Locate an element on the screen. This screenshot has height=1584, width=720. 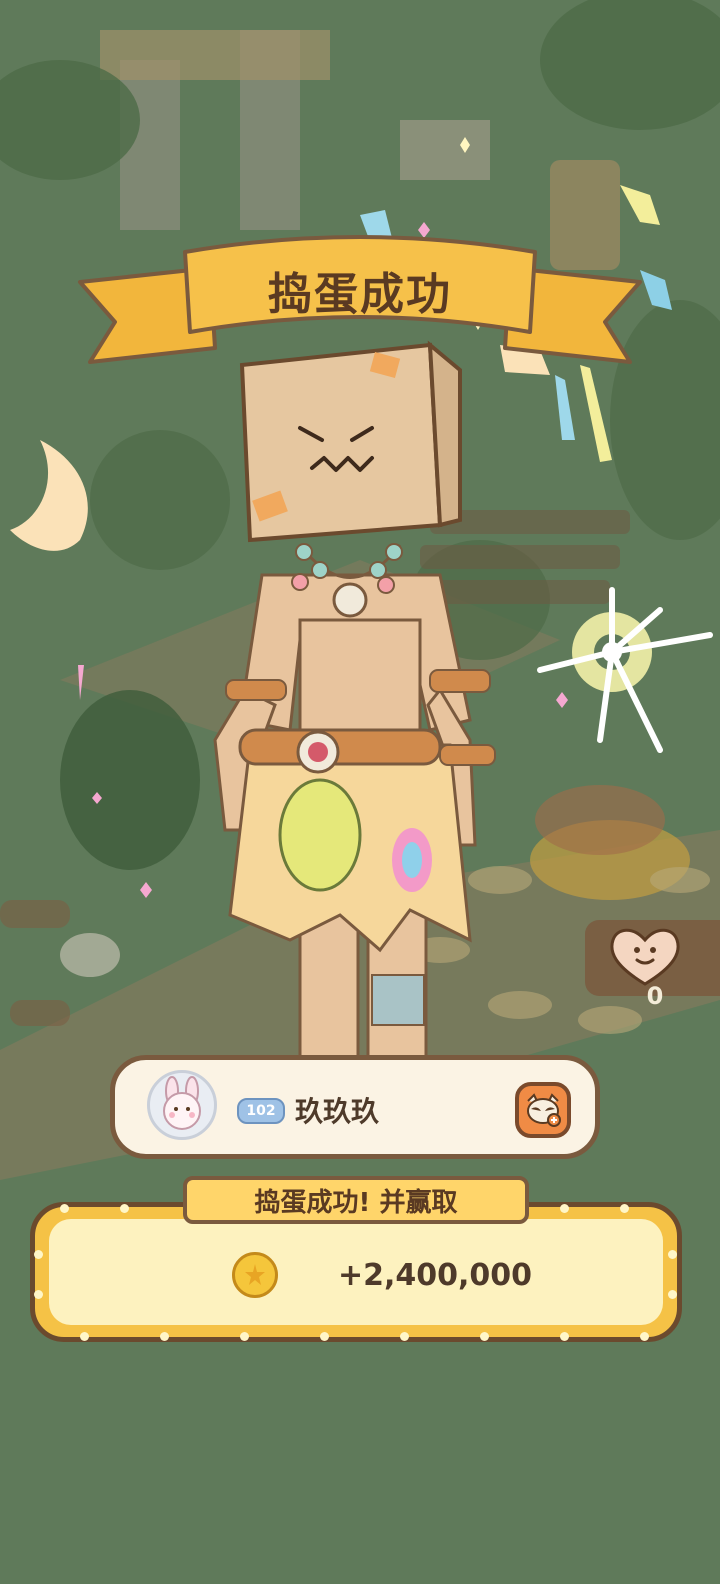
player-avatar is located at coordinates (182, 1105).